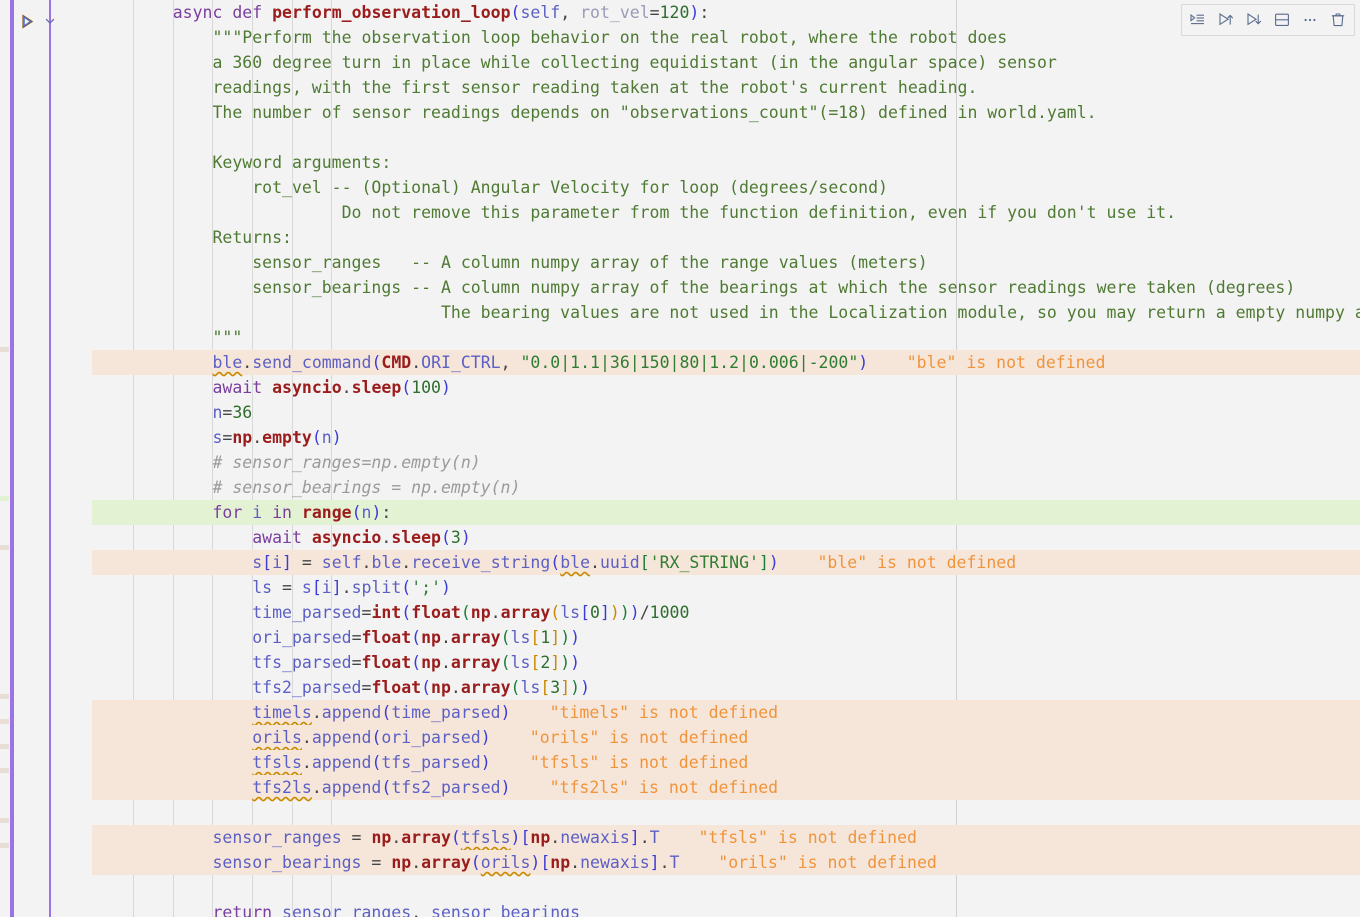 The height and width of the screenshot is (917, 1360). I want to click on code-line: tfs2_parsed=float(np.array(ls[3])), so click(726, 687).